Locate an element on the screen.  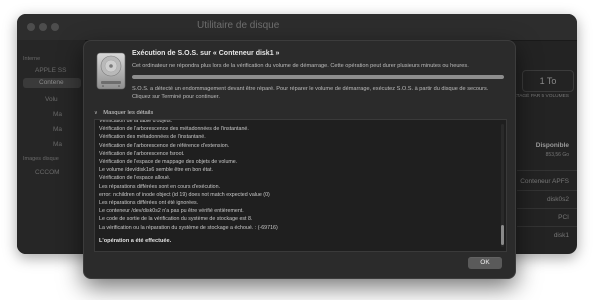
available-label: Disponible is located at coordinates (552, 145).